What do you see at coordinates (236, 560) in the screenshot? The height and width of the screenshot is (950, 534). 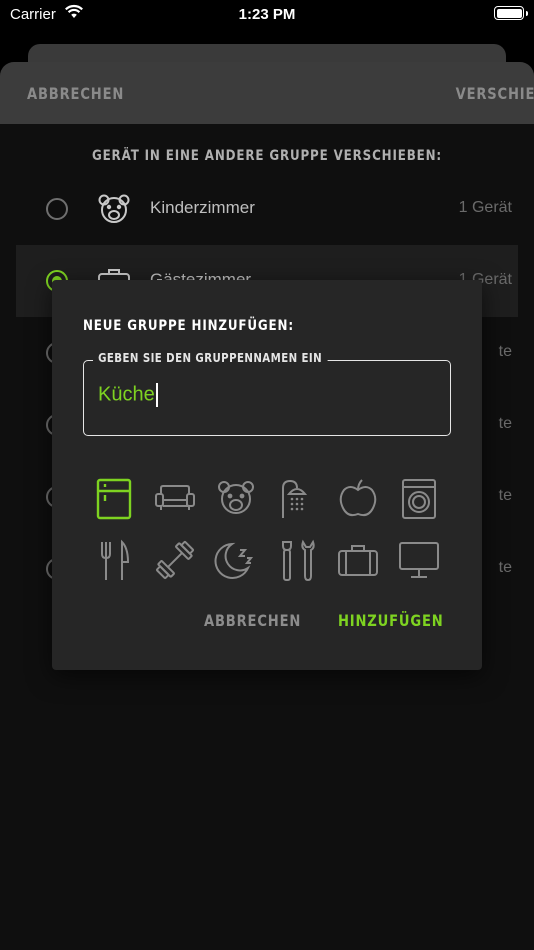 I see `sleep-moon-icon` at bounding box center [236, 560].